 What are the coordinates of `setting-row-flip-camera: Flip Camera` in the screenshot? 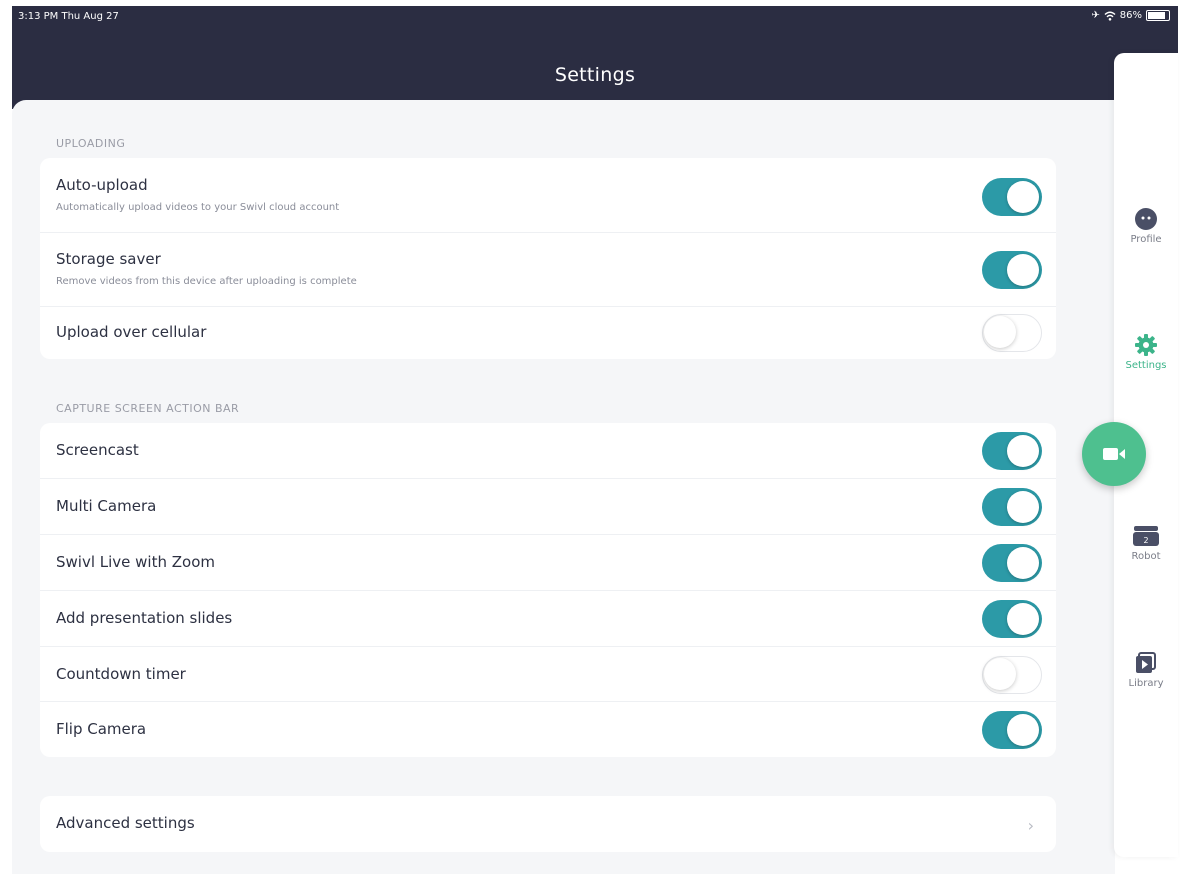 It's located at (548, 729).